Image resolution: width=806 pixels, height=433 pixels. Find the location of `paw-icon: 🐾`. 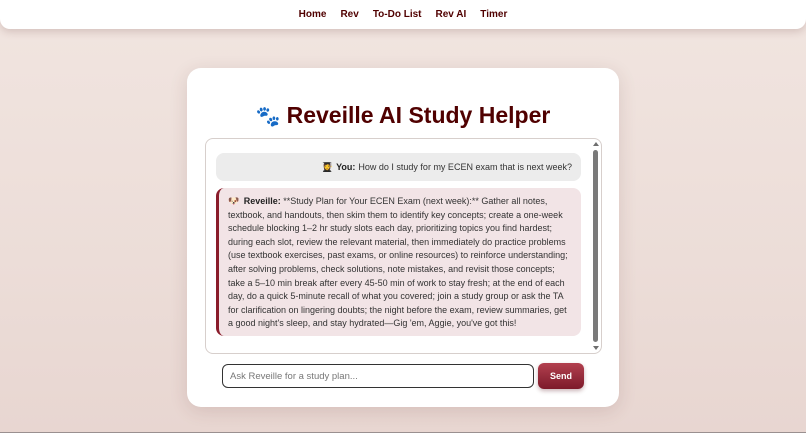

paw-icon: 🐾 is located at coordinates (268, 117).